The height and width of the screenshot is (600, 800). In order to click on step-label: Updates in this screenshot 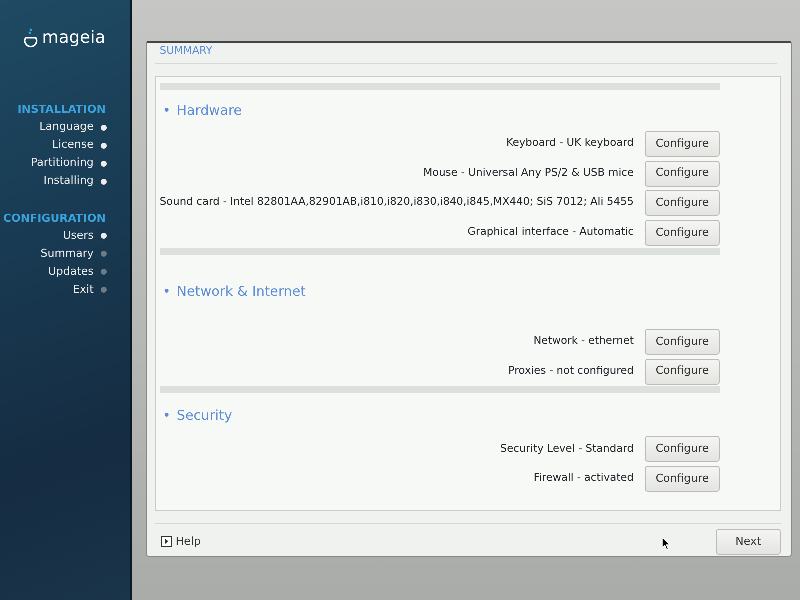, I will do `click(71, 272)`.